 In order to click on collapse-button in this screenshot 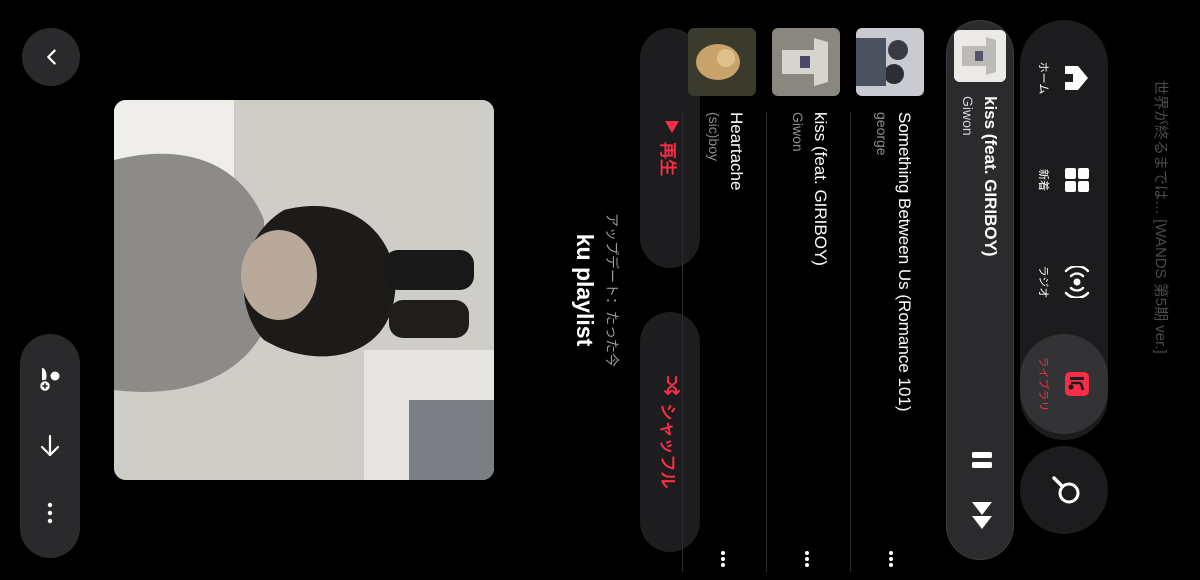, I will do `click(51, 57)`.